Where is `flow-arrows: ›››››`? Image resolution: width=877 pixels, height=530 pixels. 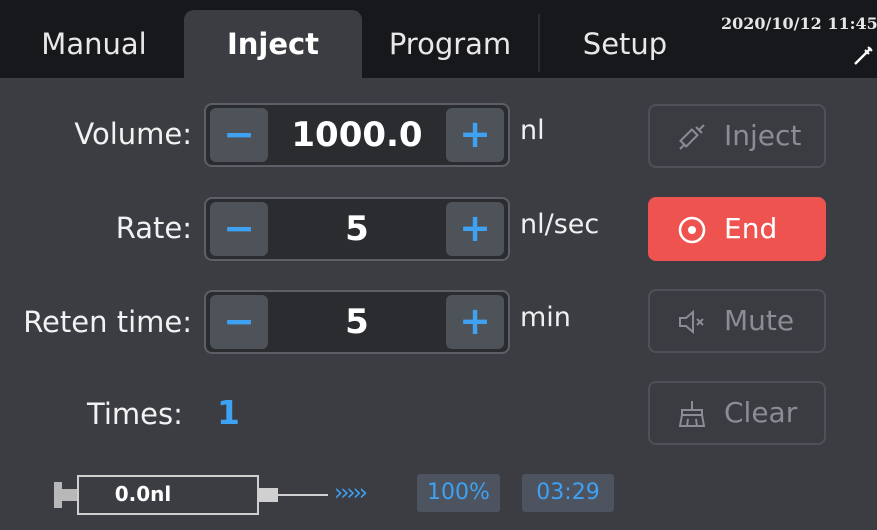
flow-arrows: ››››› is located at coordinates (351, 493).